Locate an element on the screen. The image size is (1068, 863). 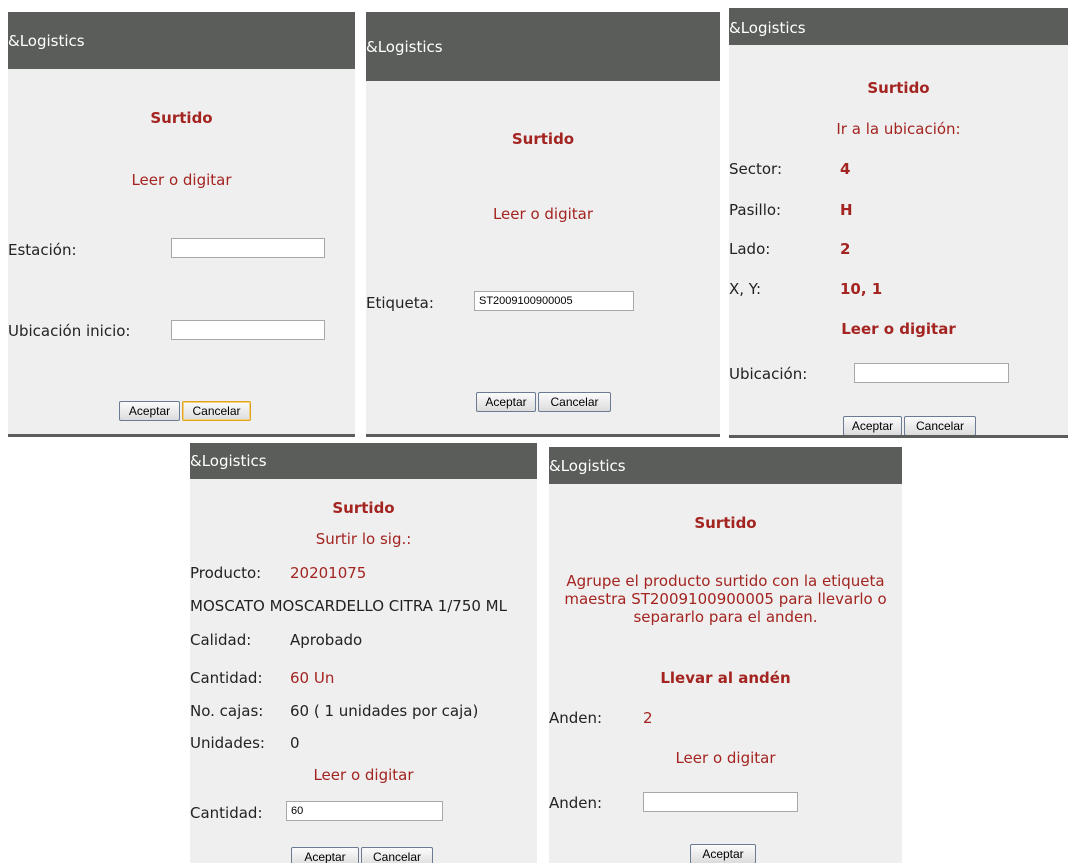
anden-input-label: Anden: is located at coordinates (576, 803).